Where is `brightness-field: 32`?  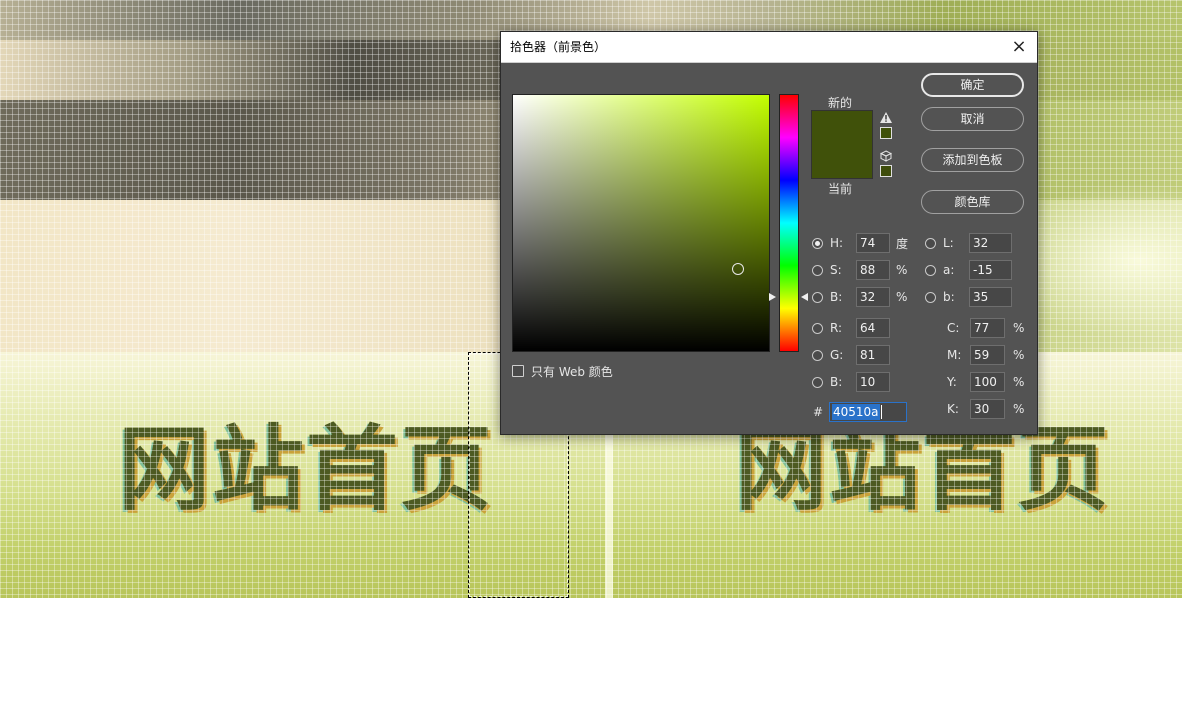 brightness-field: 32 is located at coordinates (873, 297).